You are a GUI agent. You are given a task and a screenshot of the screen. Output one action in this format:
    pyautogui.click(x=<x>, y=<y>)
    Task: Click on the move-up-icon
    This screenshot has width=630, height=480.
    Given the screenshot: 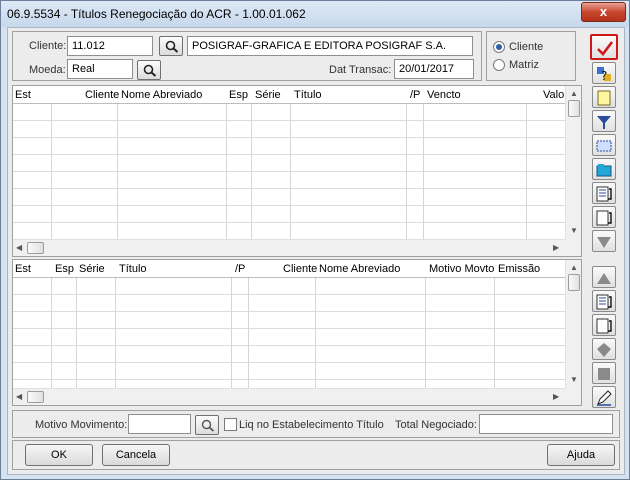 What is the action you would take?
    pyautogui.click(x=604, y=278)
    